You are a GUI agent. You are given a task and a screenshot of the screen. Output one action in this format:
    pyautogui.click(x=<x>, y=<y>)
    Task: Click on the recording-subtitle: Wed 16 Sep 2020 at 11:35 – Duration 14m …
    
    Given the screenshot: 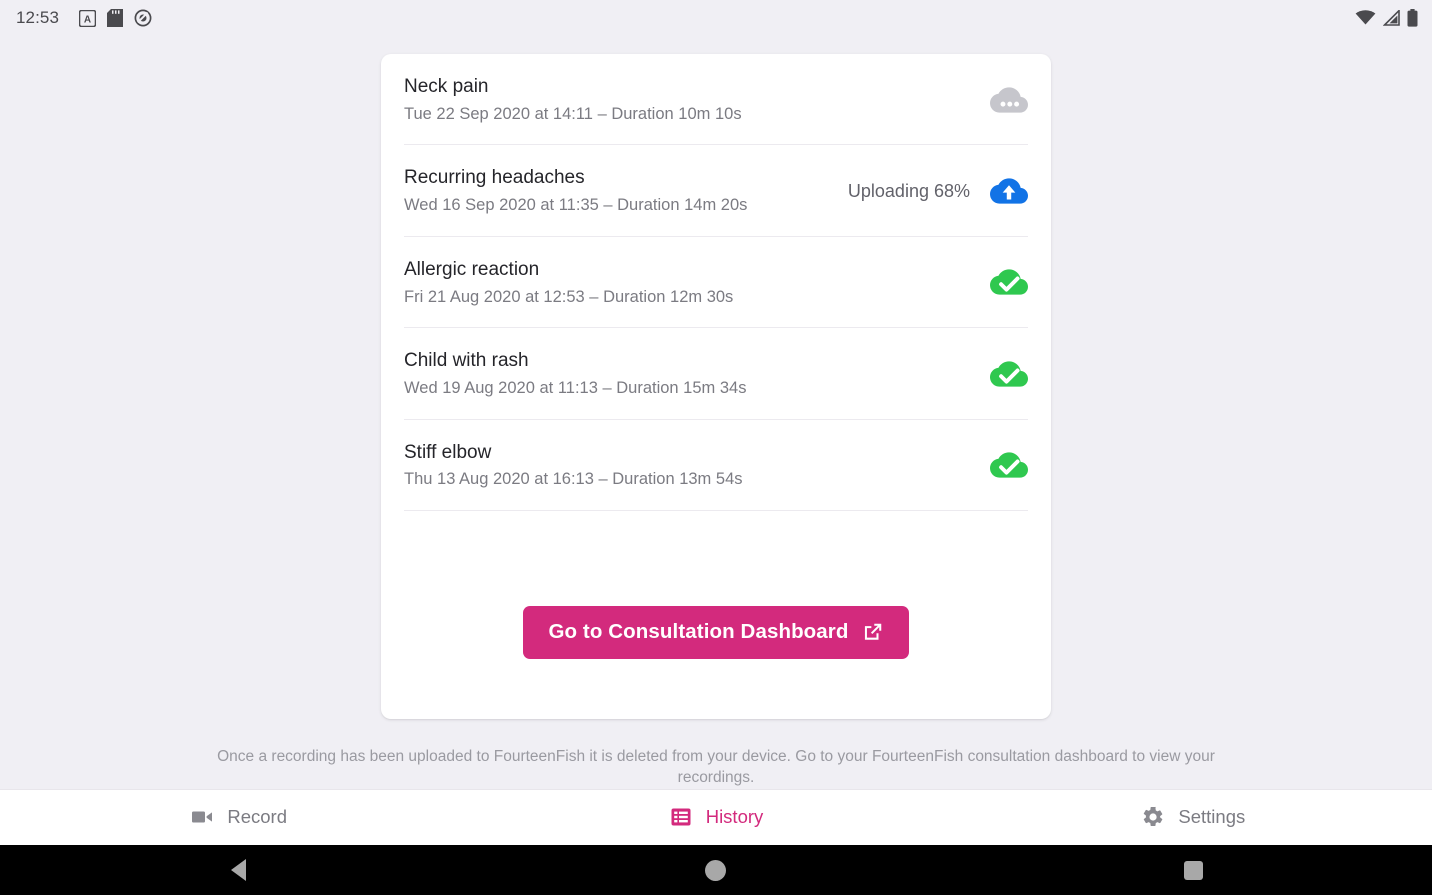 What is the action you would take?
    pyautogui.click(x=576, y=205)
    